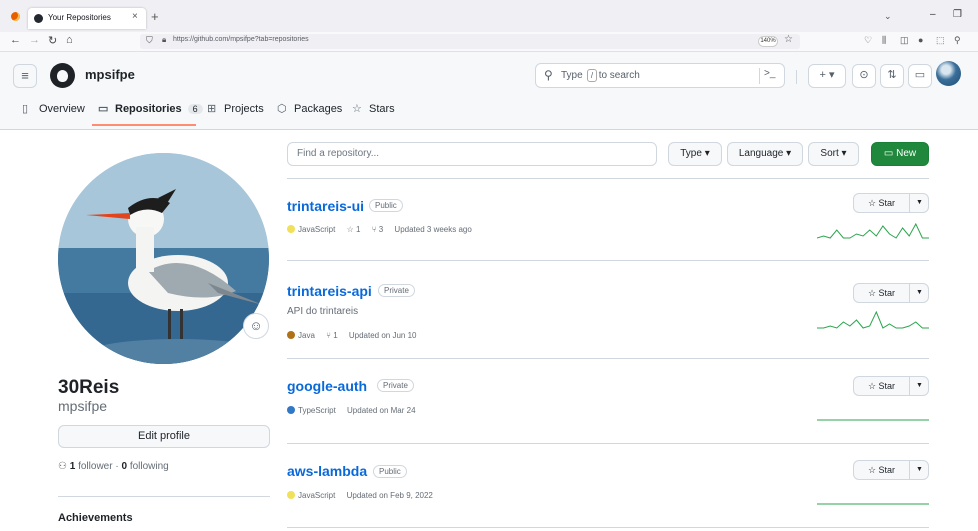 The image size is (978, 531). Describe the element at coordinates (327, 386) in the screenshot. I see `repo-name-link: google-auth` at that location.